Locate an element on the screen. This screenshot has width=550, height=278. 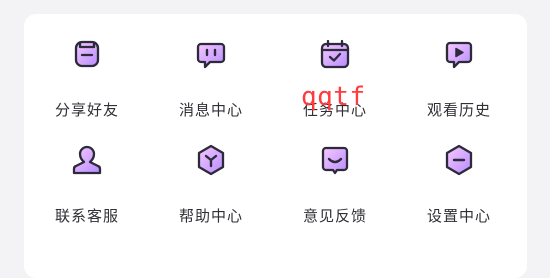
menu-item-label: 分享好友 is located at coordinates (86, 110).